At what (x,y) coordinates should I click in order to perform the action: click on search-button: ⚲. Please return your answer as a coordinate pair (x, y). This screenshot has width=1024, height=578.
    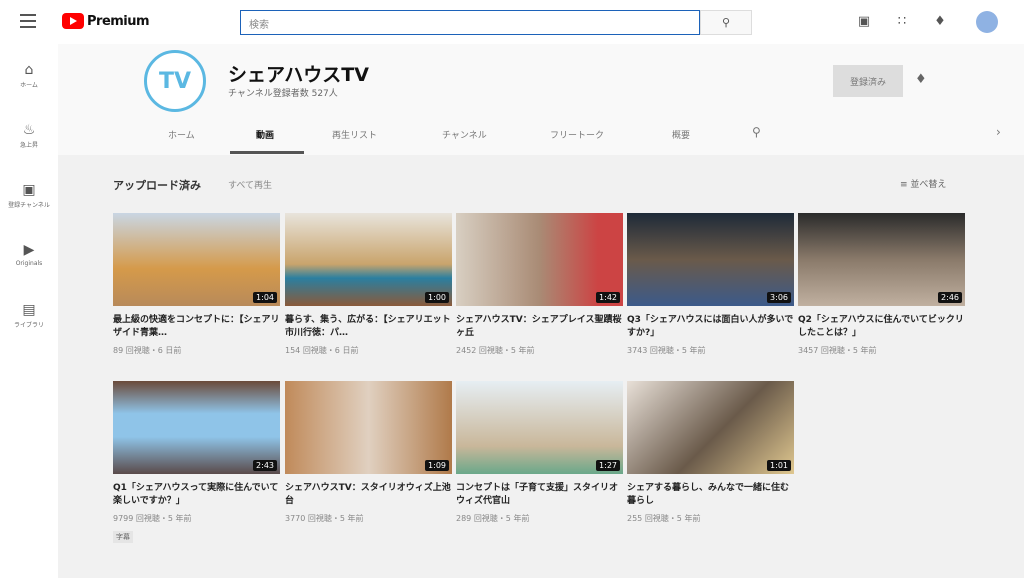
    Looking at the image, I should click on (726, 22).